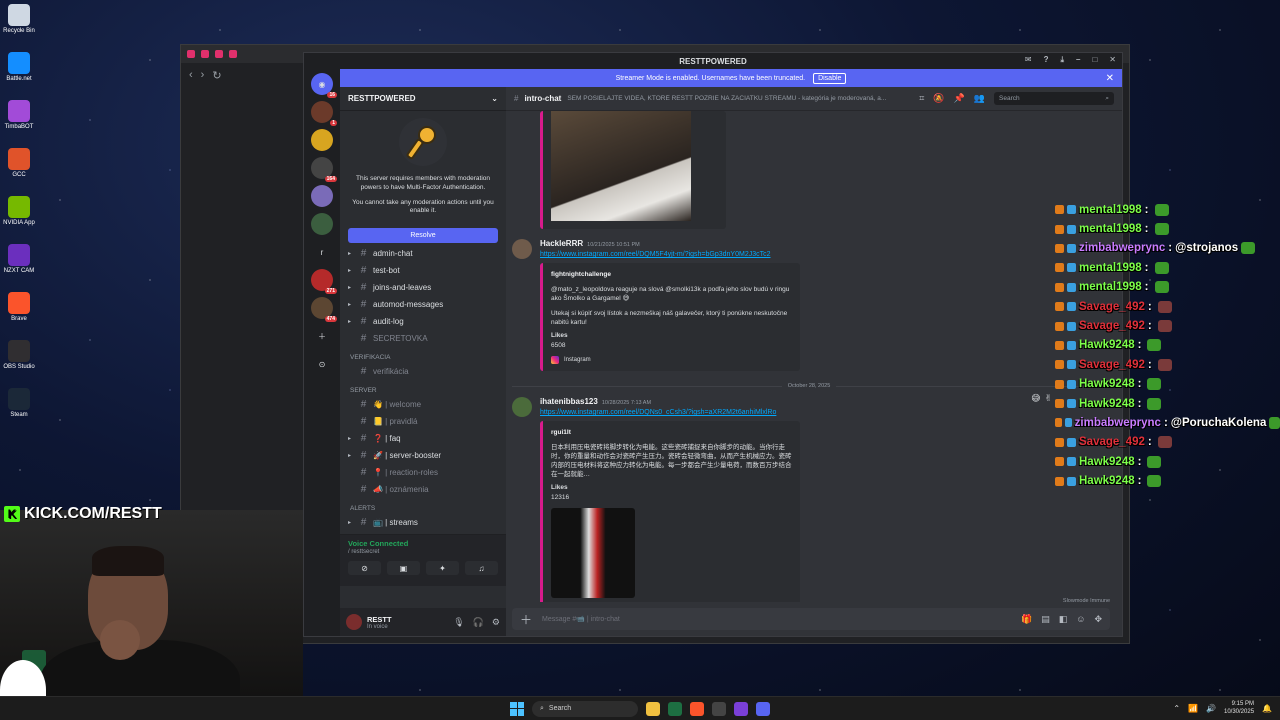 Image resolution: width=1280 pixels, height=720 pixels. What do you see at coordinates (1026, 619) in the screenshot?
I see `gift-icon: 🎁` at bounding box center [1026, 619].